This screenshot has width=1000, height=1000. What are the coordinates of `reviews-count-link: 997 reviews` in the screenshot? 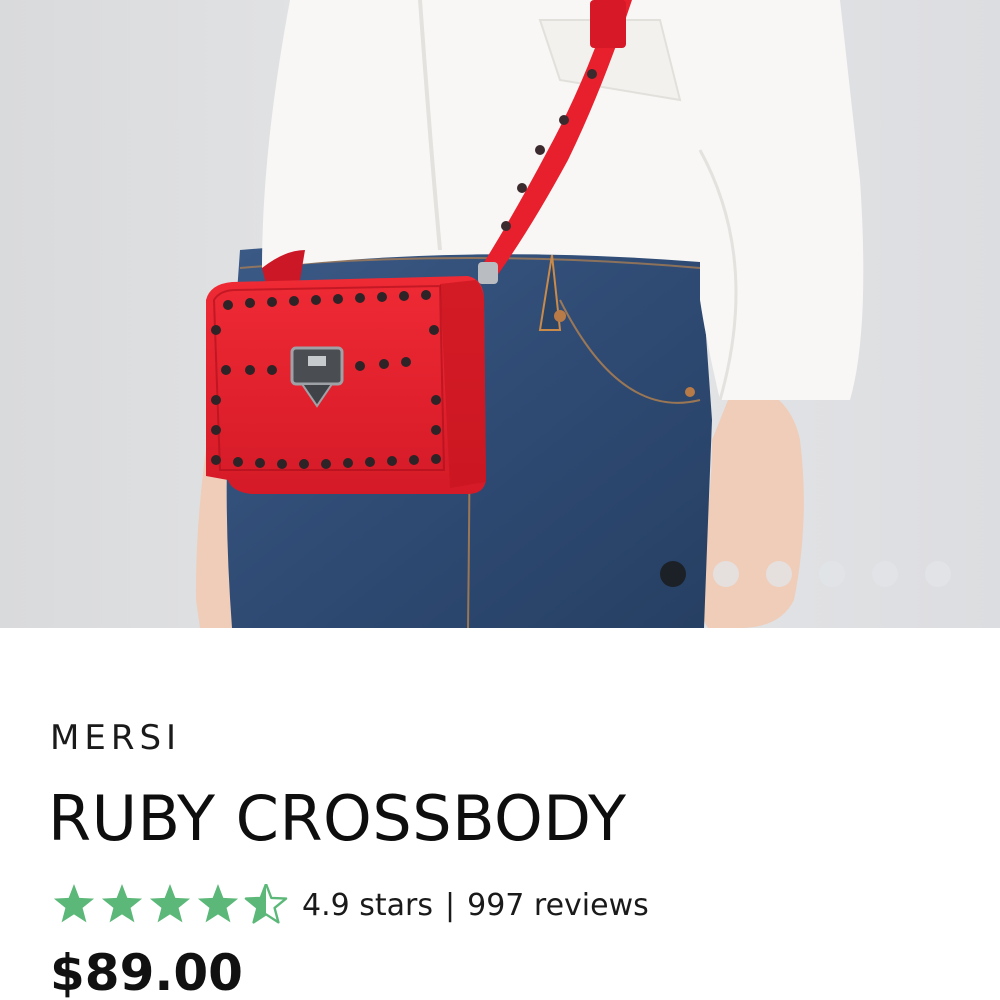 It's located at (558, 905).